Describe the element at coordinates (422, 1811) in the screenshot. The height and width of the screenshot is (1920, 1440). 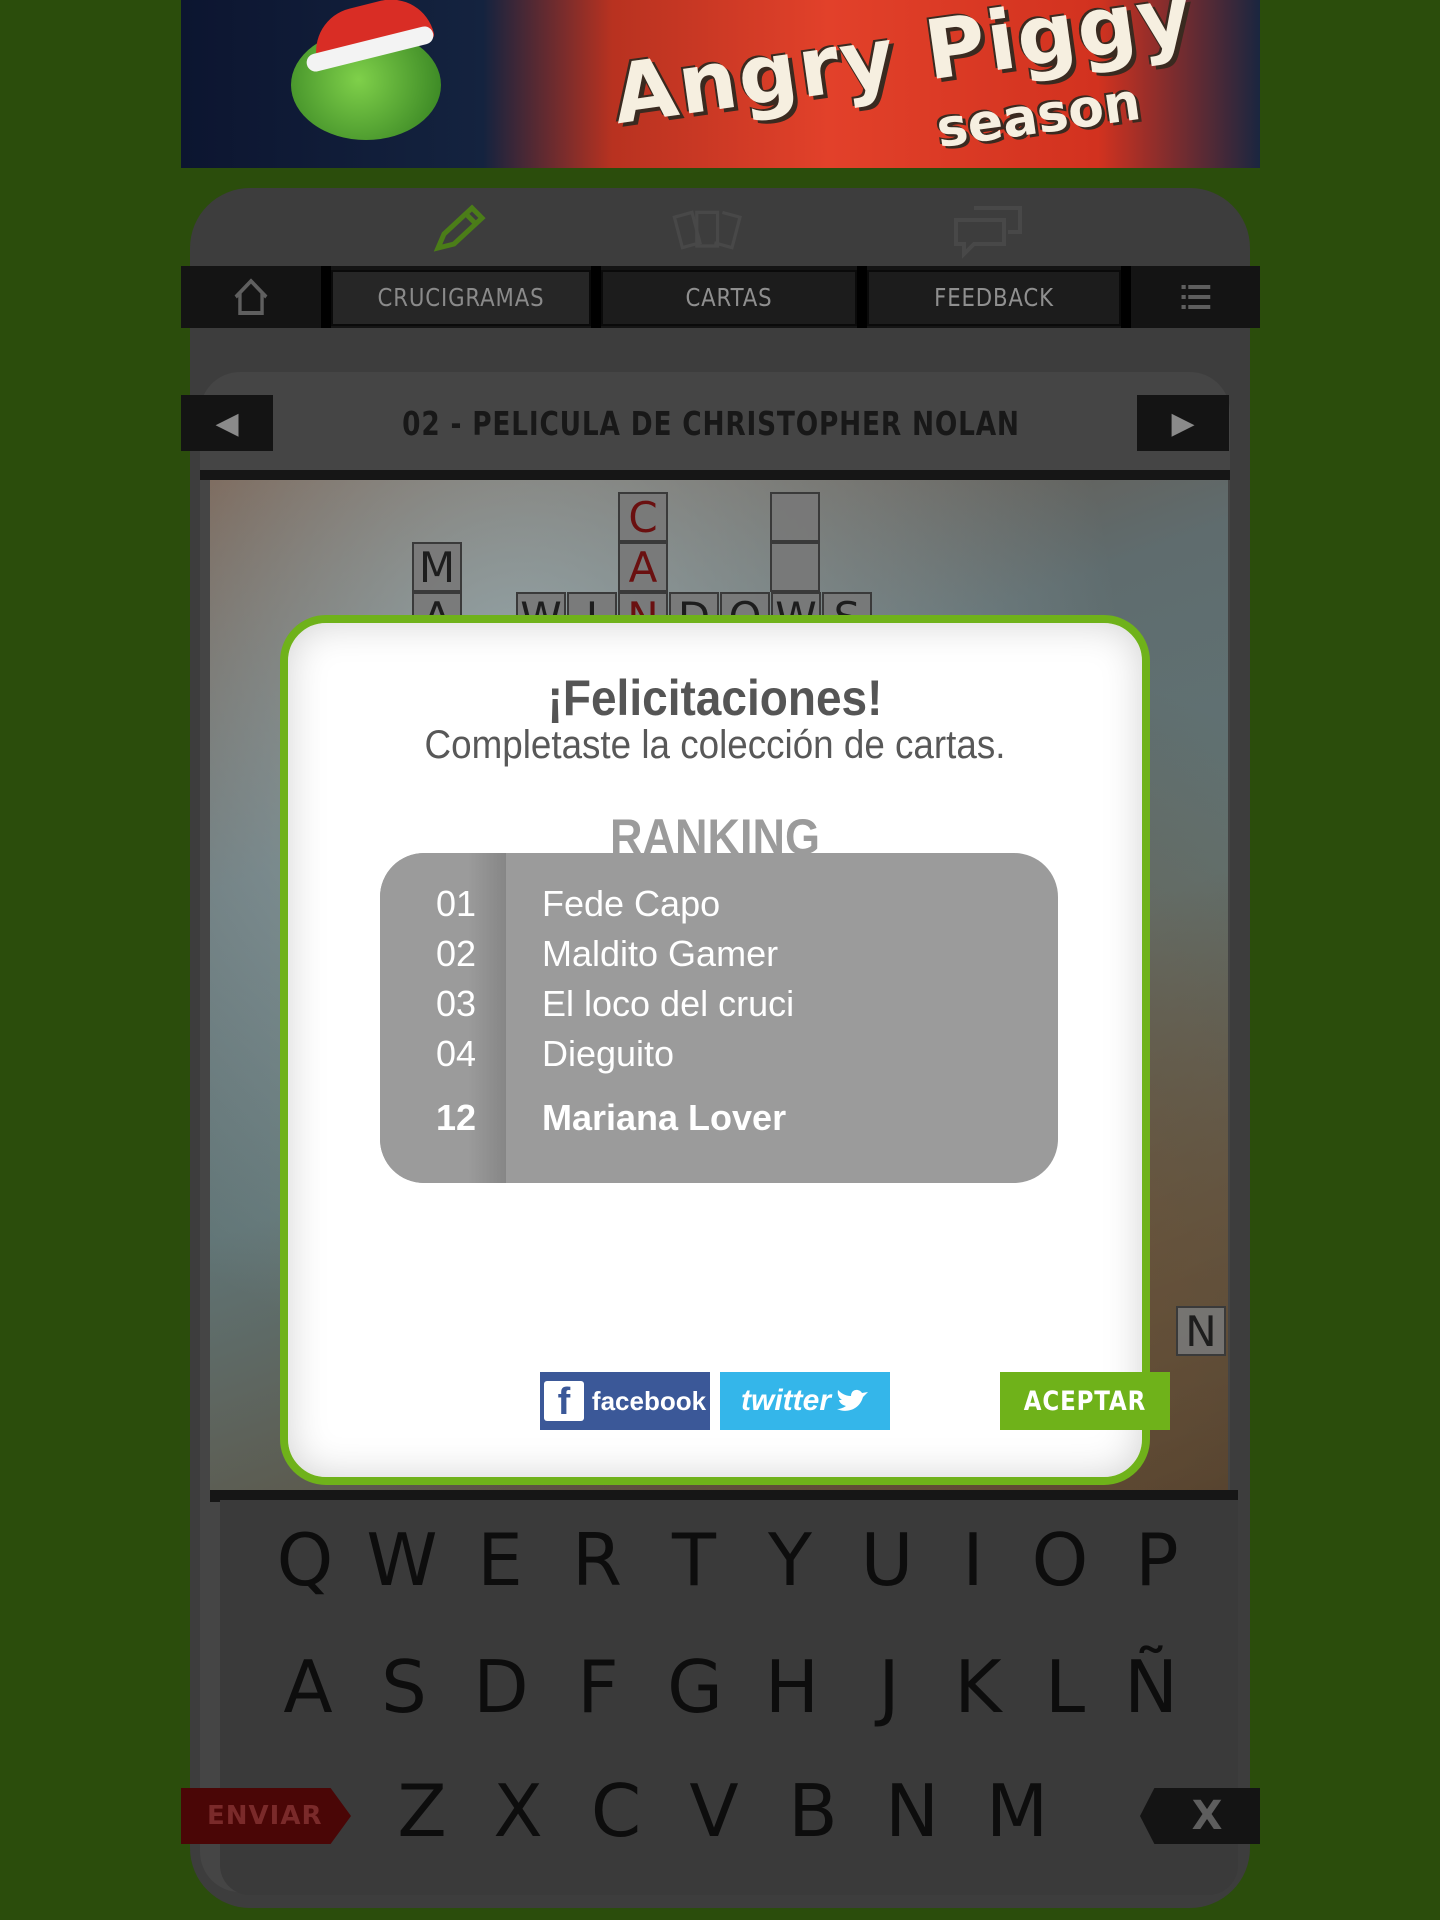
I see `key: Z` at that location.